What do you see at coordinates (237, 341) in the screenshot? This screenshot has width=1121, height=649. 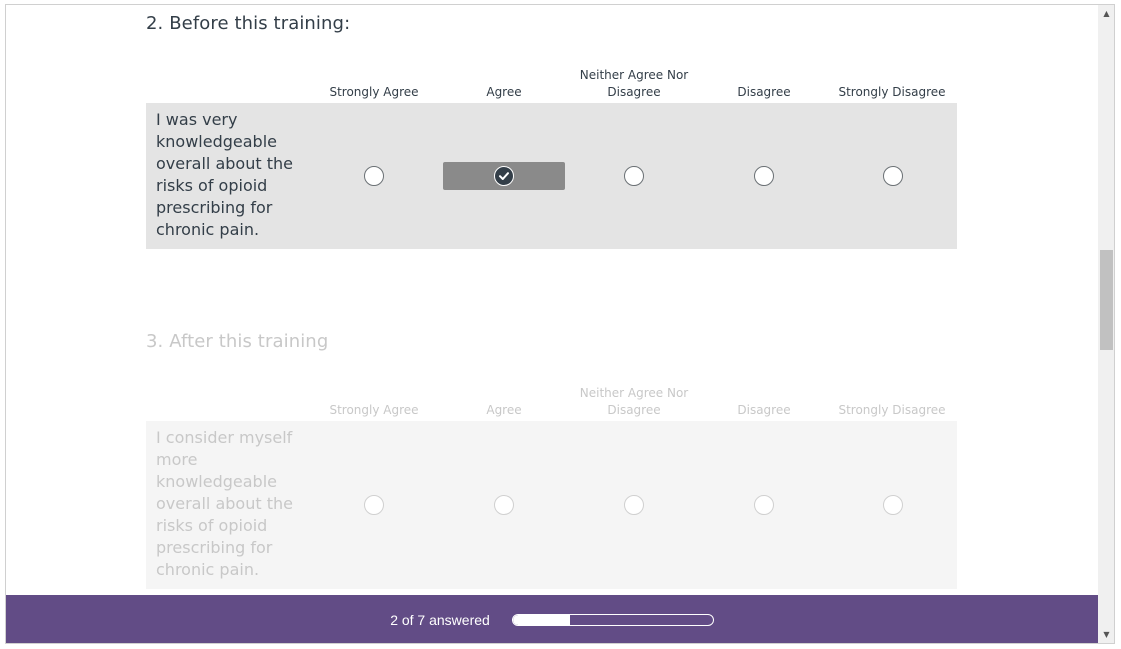 I see `question-3-title: 3. After this training` at bounding box center [237, 341].